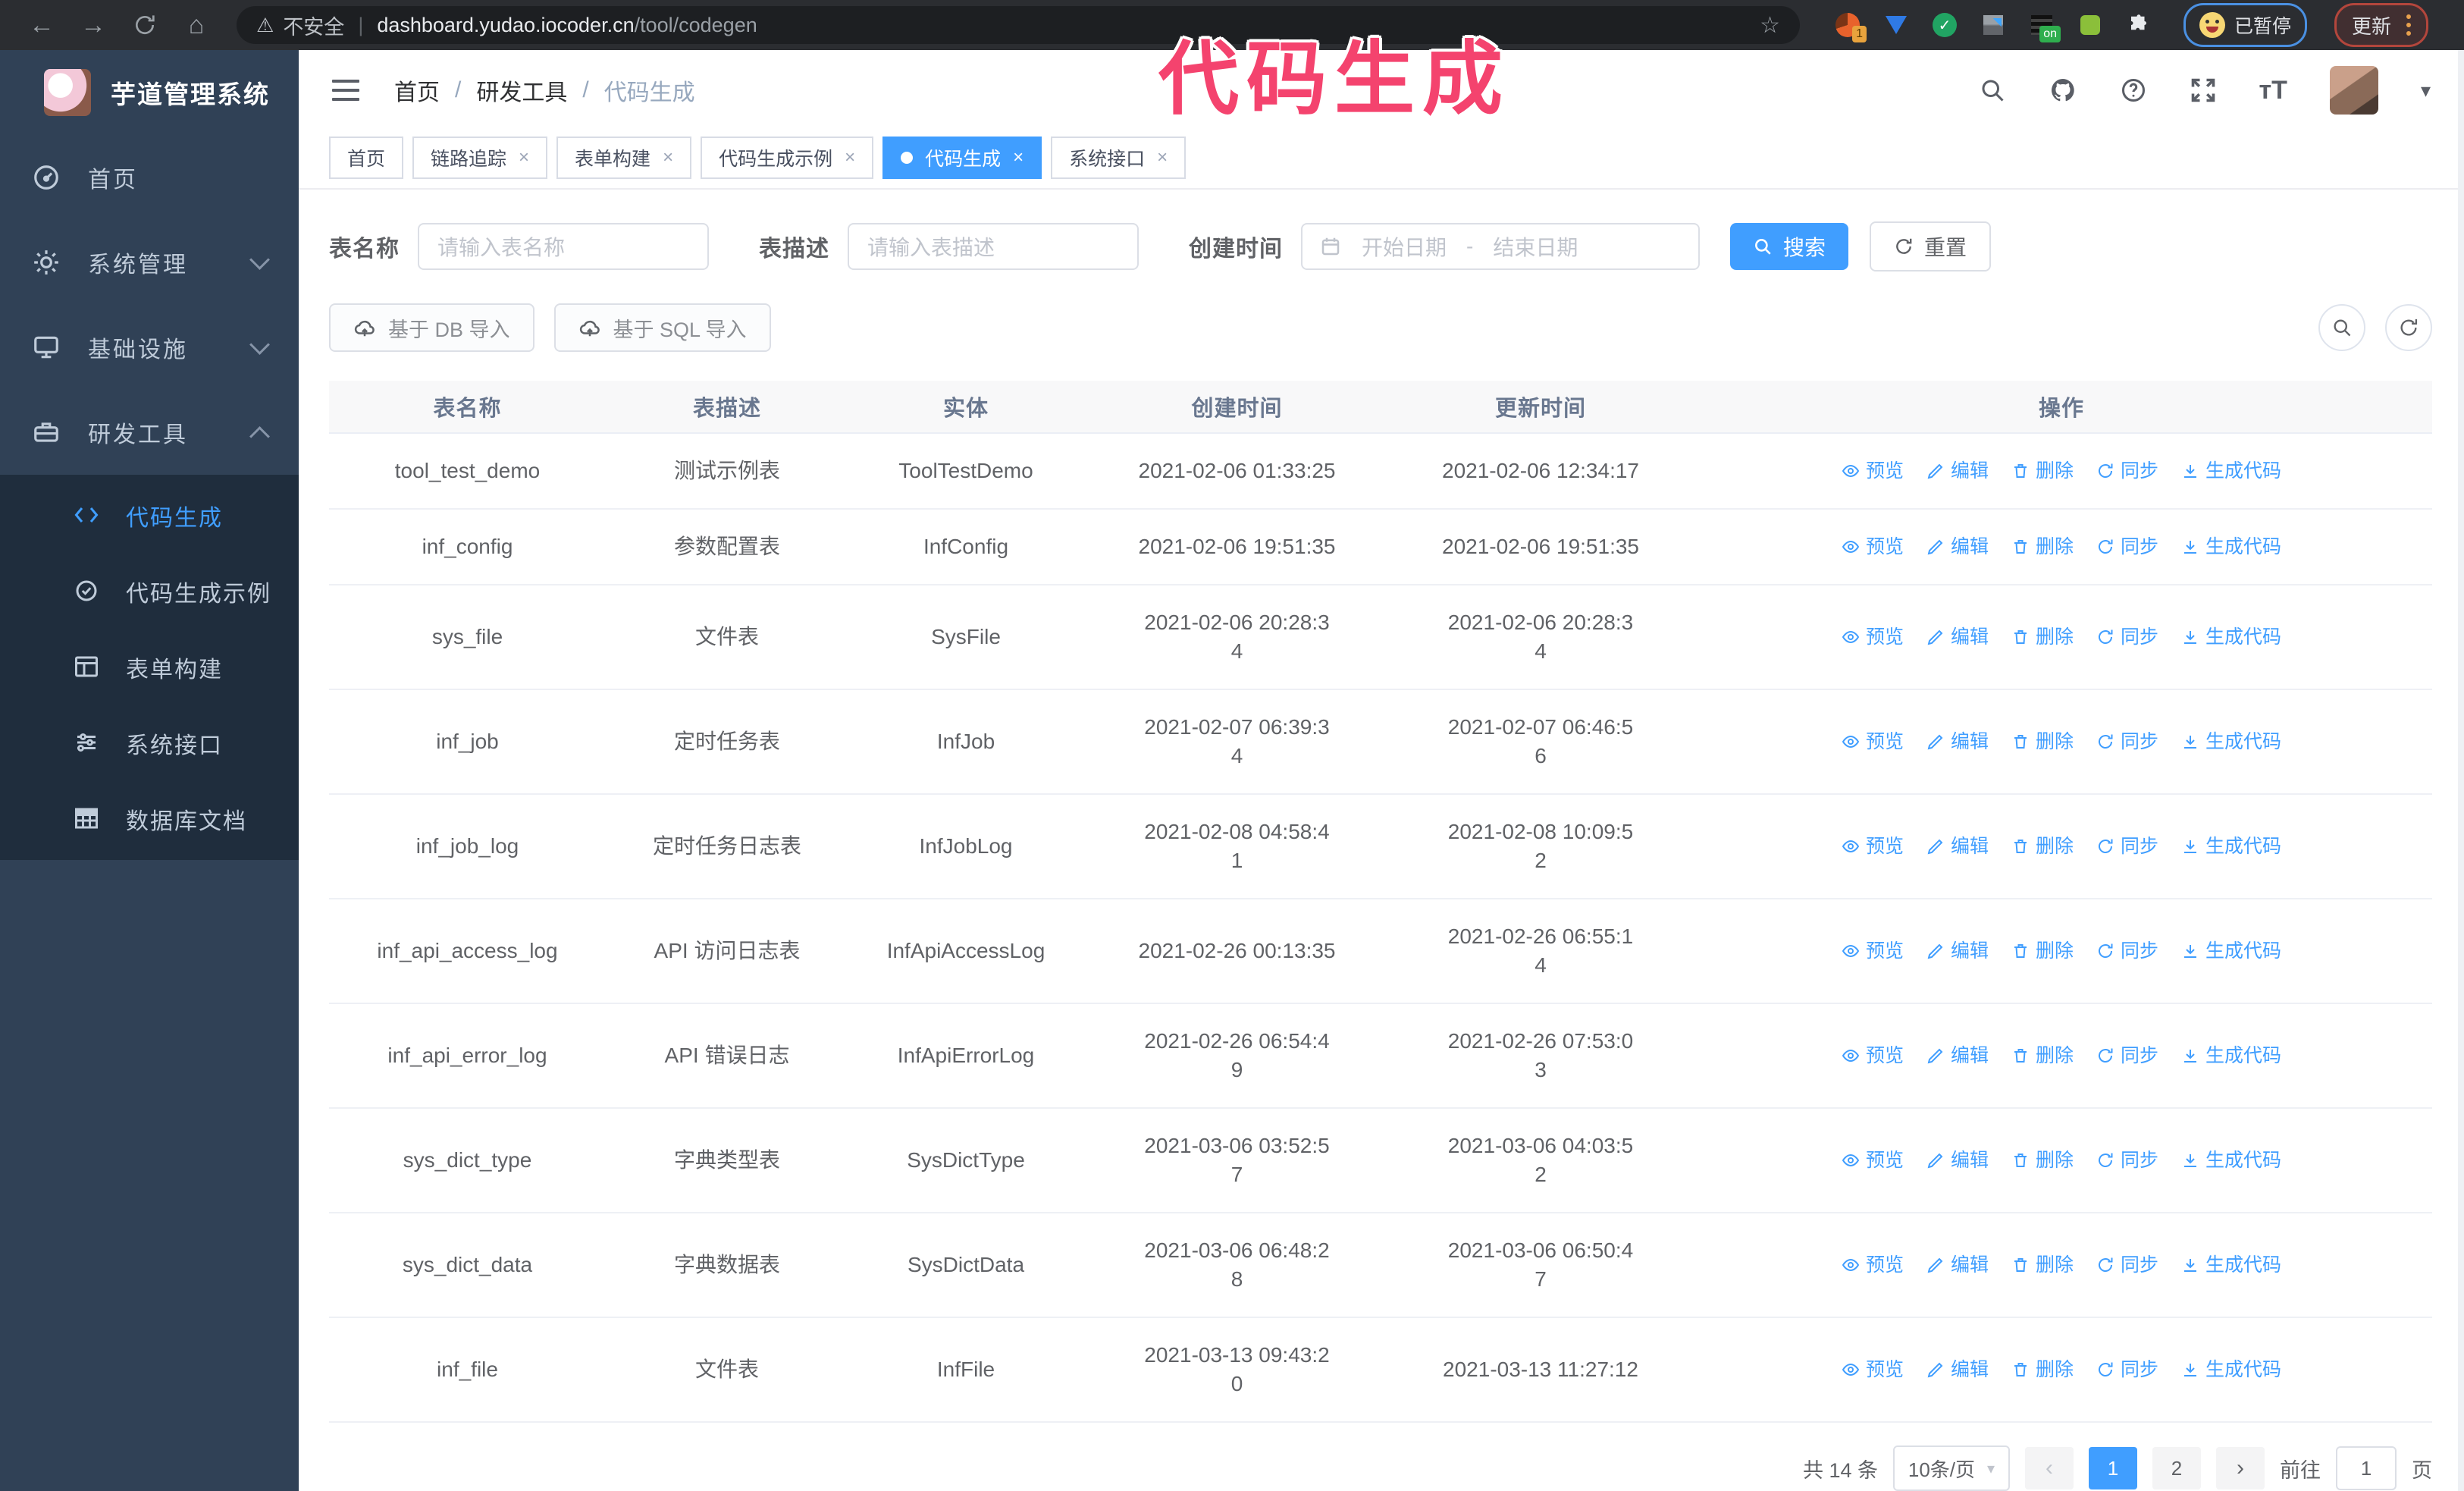  Describe the element at coordinates (2044, 26) in the screenshot. I see `extension-onetab-icon: on` at that location.